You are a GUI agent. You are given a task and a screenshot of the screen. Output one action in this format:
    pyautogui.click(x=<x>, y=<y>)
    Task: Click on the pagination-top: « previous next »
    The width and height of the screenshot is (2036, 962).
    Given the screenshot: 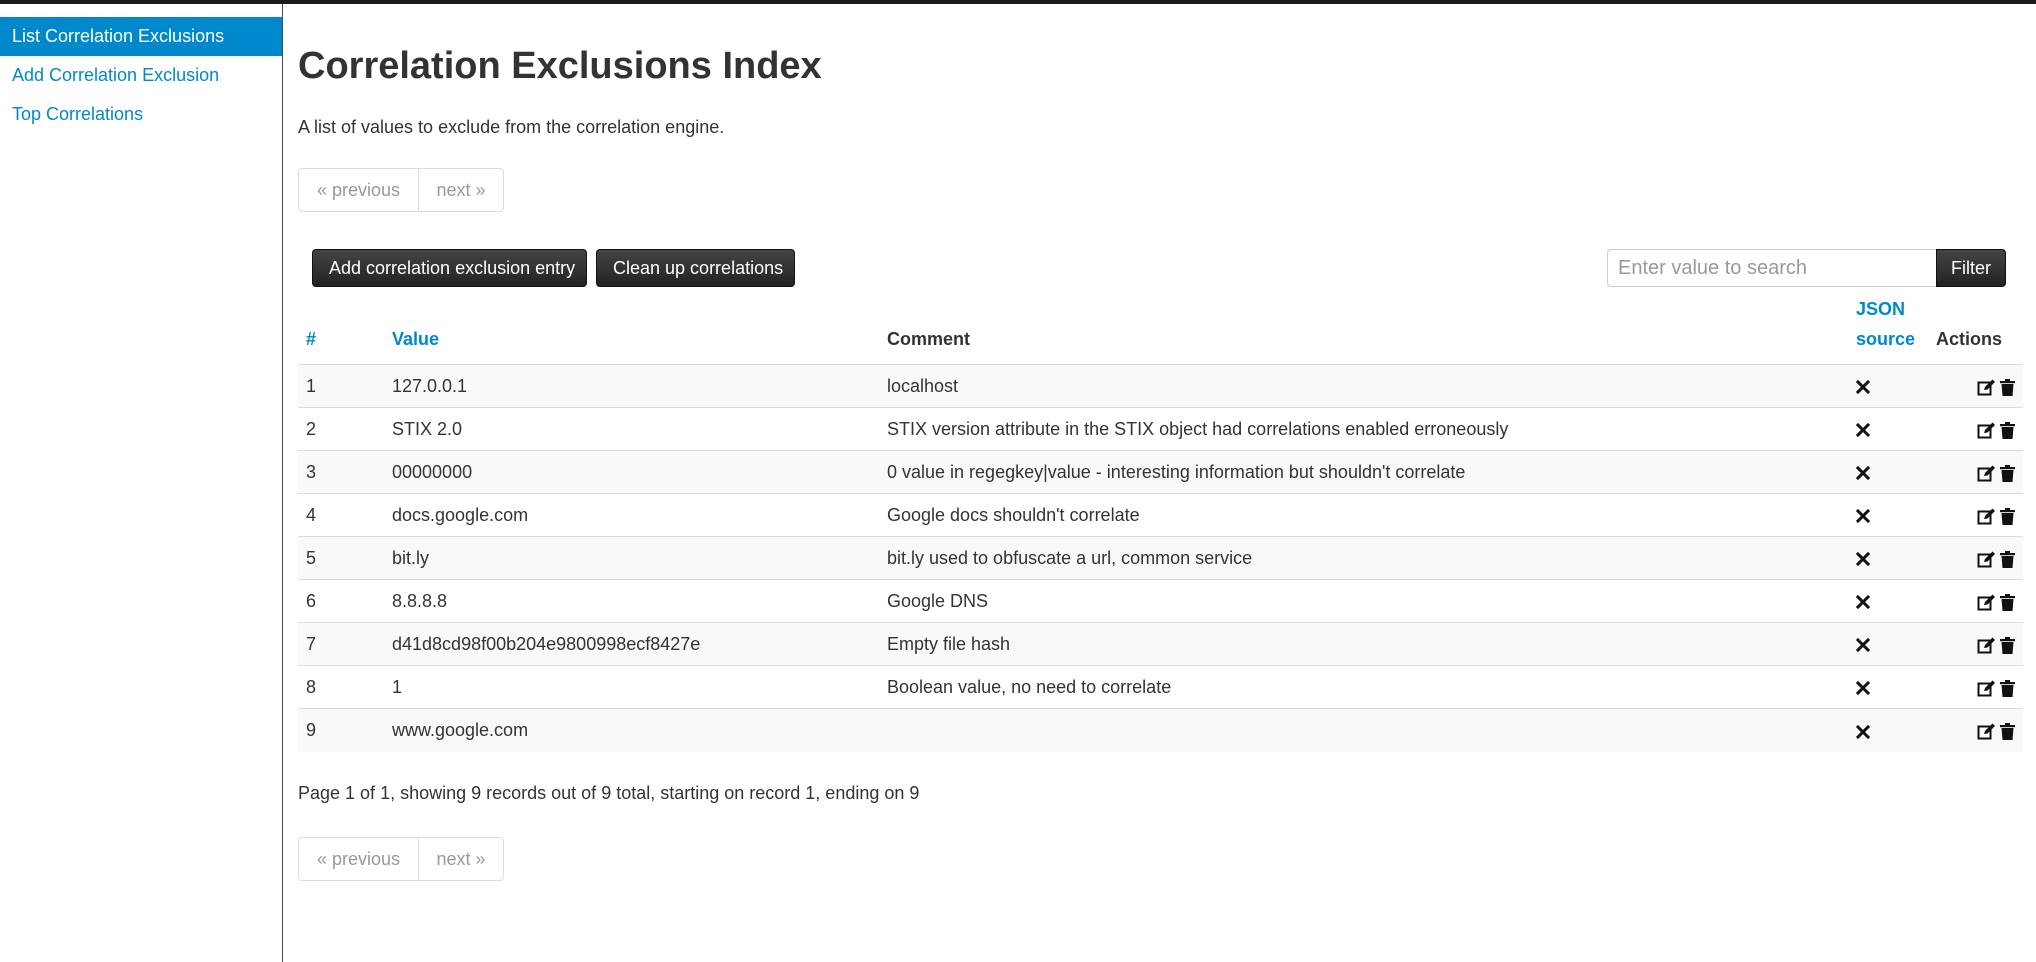 What is the action you would take?
    pyautogui.click(x=401, y=190)
    